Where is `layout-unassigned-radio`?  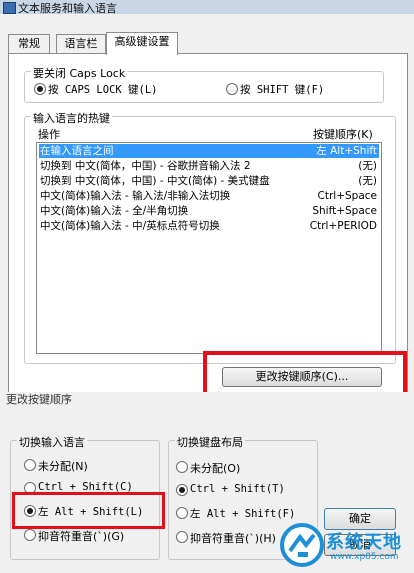
layout-unassigned-radio is located at coordinates (182, 467).